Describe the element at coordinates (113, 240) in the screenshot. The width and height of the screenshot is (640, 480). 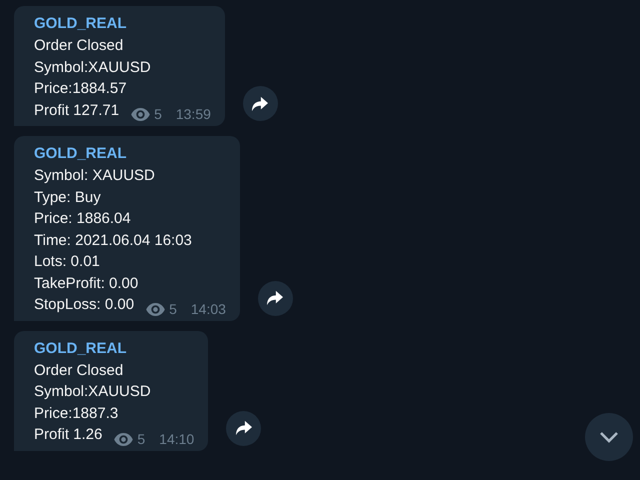
I see `message-text: Time: 2021.06.04 16:03` at that location.